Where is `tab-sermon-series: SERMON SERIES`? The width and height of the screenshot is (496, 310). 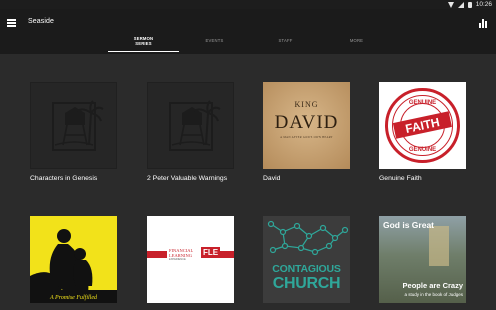
tab-sermon-series: SERMON SERIES is located at coordinates (143, 40).